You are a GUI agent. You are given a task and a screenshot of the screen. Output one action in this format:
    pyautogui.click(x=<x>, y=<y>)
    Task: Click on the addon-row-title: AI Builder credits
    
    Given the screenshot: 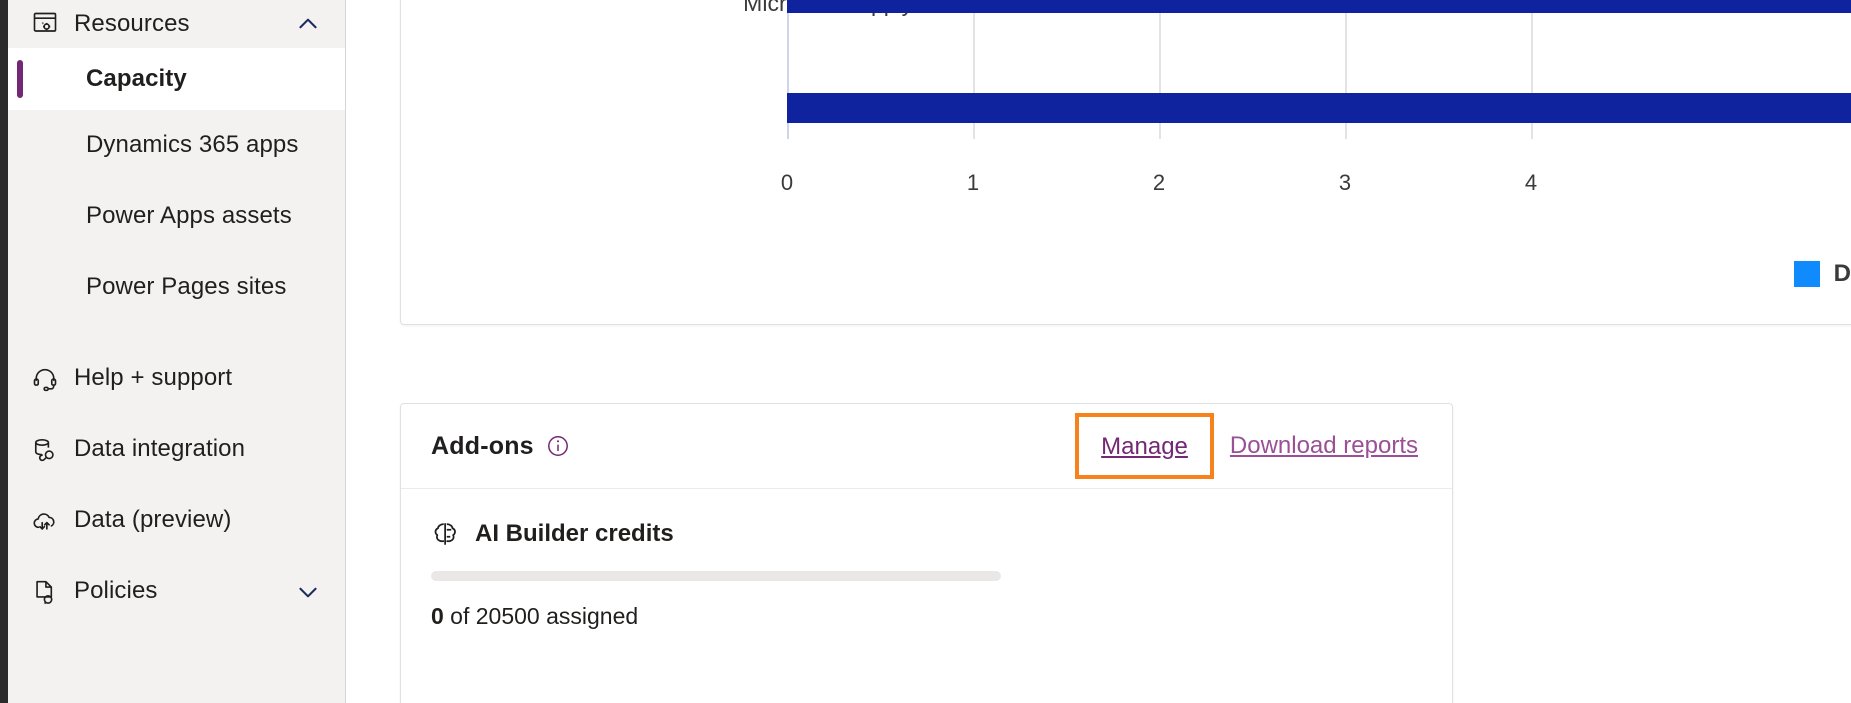 What is the action you would take?
    pyautogui.click(x=926, y=534)
    